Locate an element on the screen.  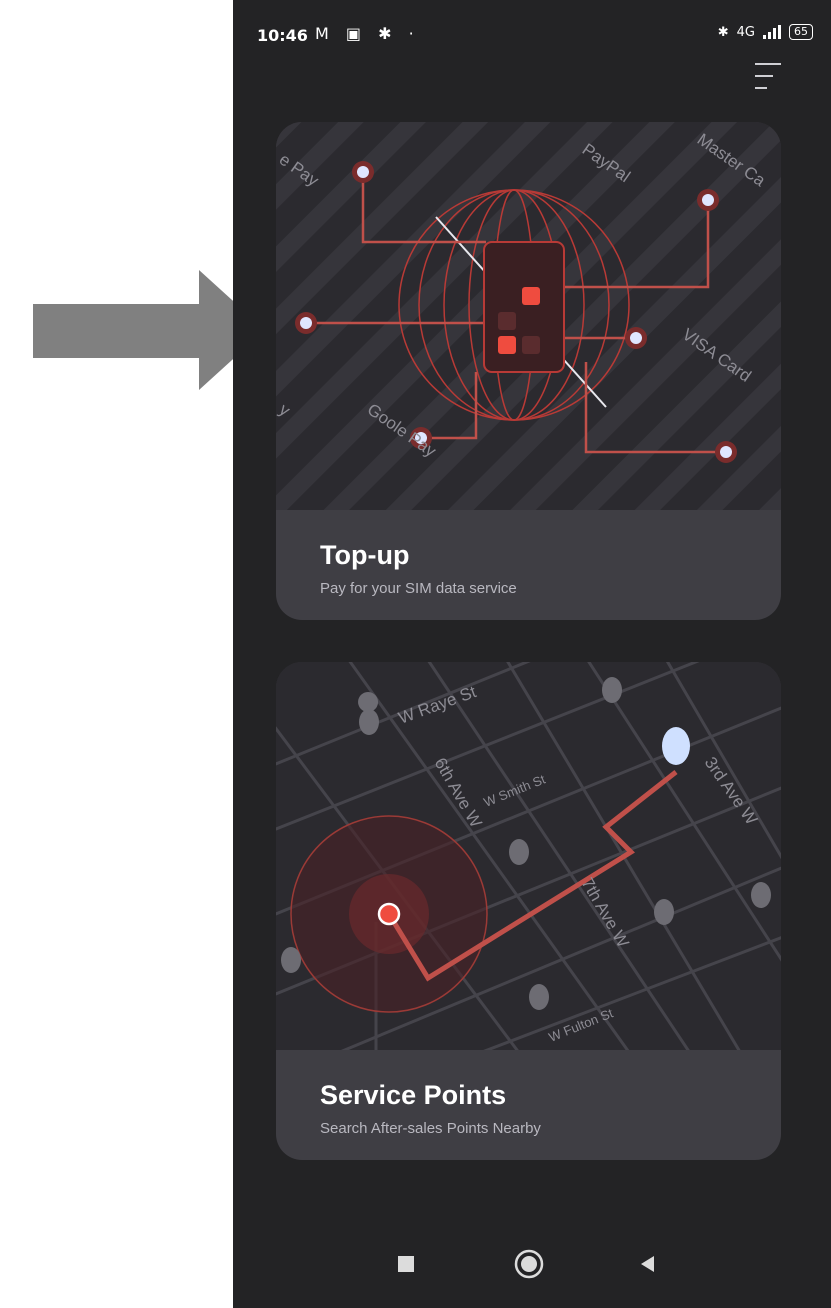
status-right: ✱ 4G 65 is located at coordinates (765, 32).